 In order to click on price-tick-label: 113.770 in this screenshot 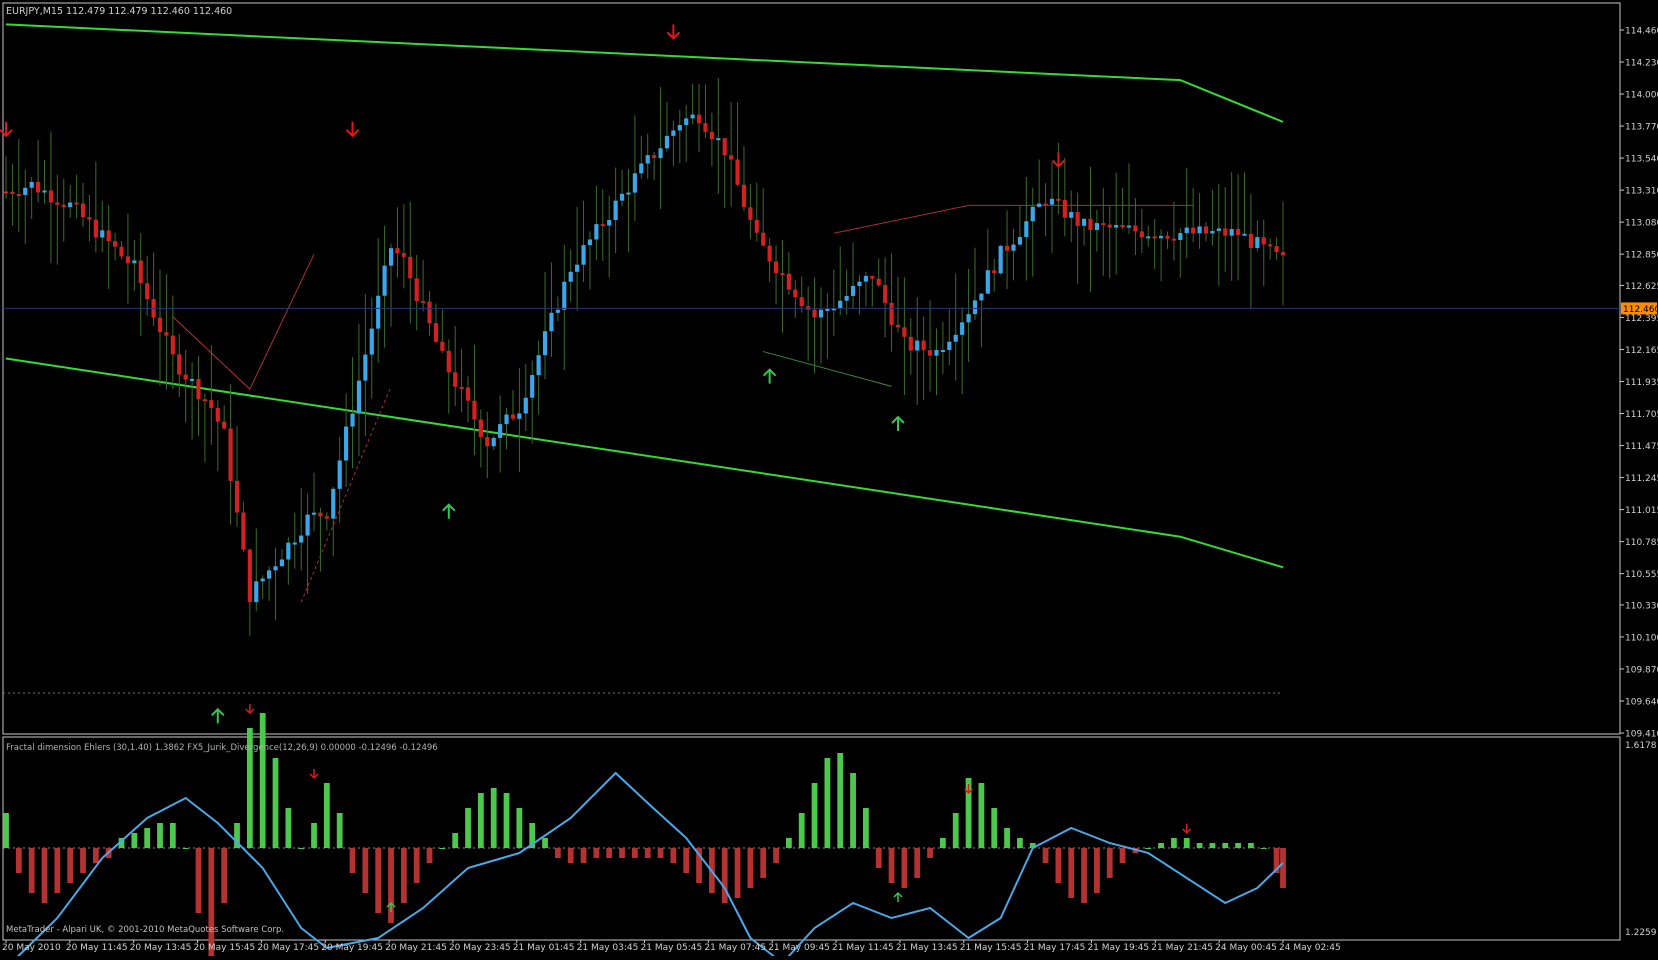, I will do `click(1641, 128)`.